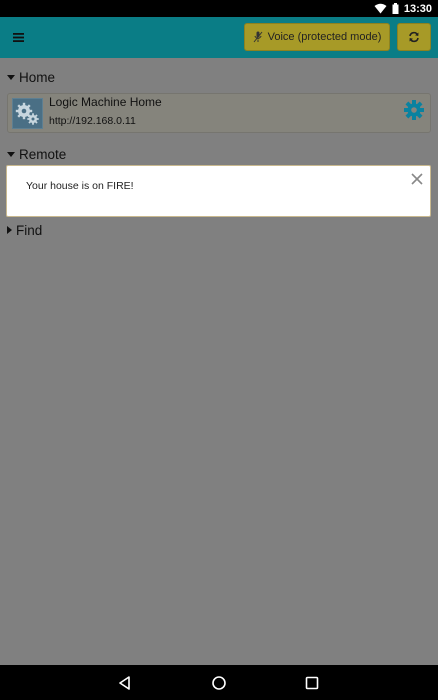  Describe the element at coordinates (380, 8) in the screenshot. I see `wifi-icon` at that location.